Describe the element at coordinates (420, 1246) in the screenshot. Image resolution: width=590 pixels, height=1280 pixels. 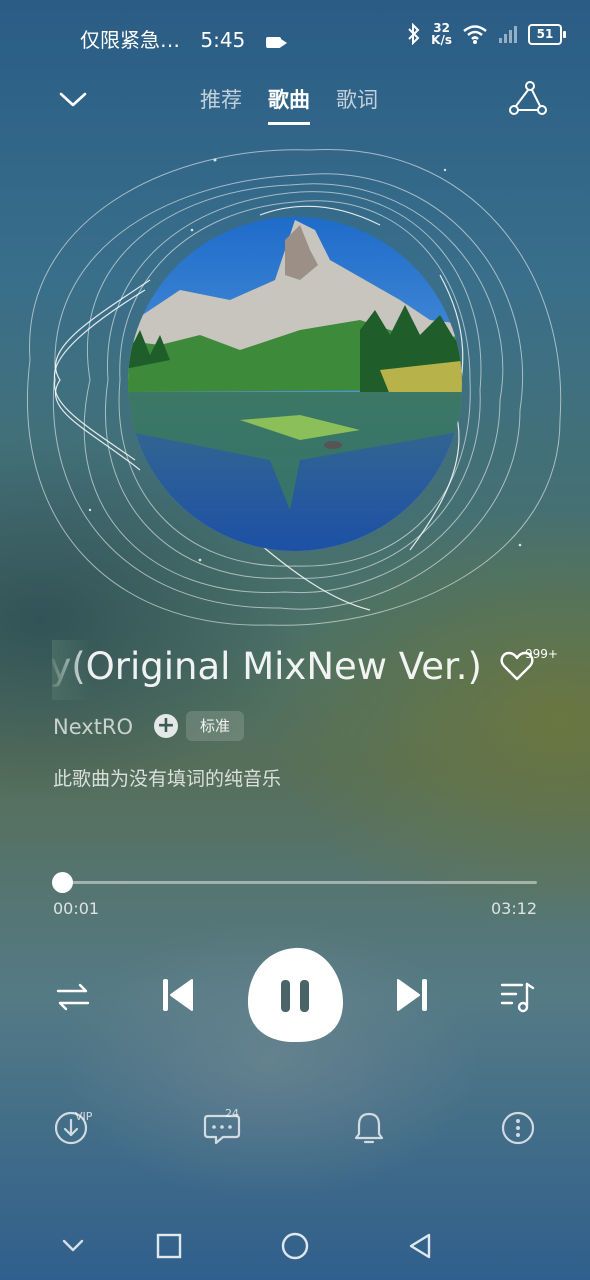
I see `nav-back-icon` at that location.